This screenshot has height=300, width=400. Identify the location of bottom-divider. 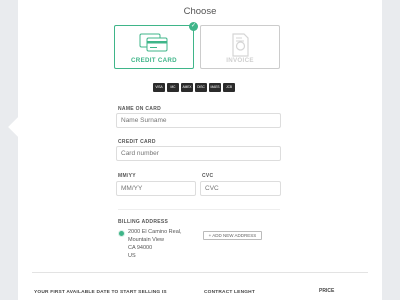
(200, 272).